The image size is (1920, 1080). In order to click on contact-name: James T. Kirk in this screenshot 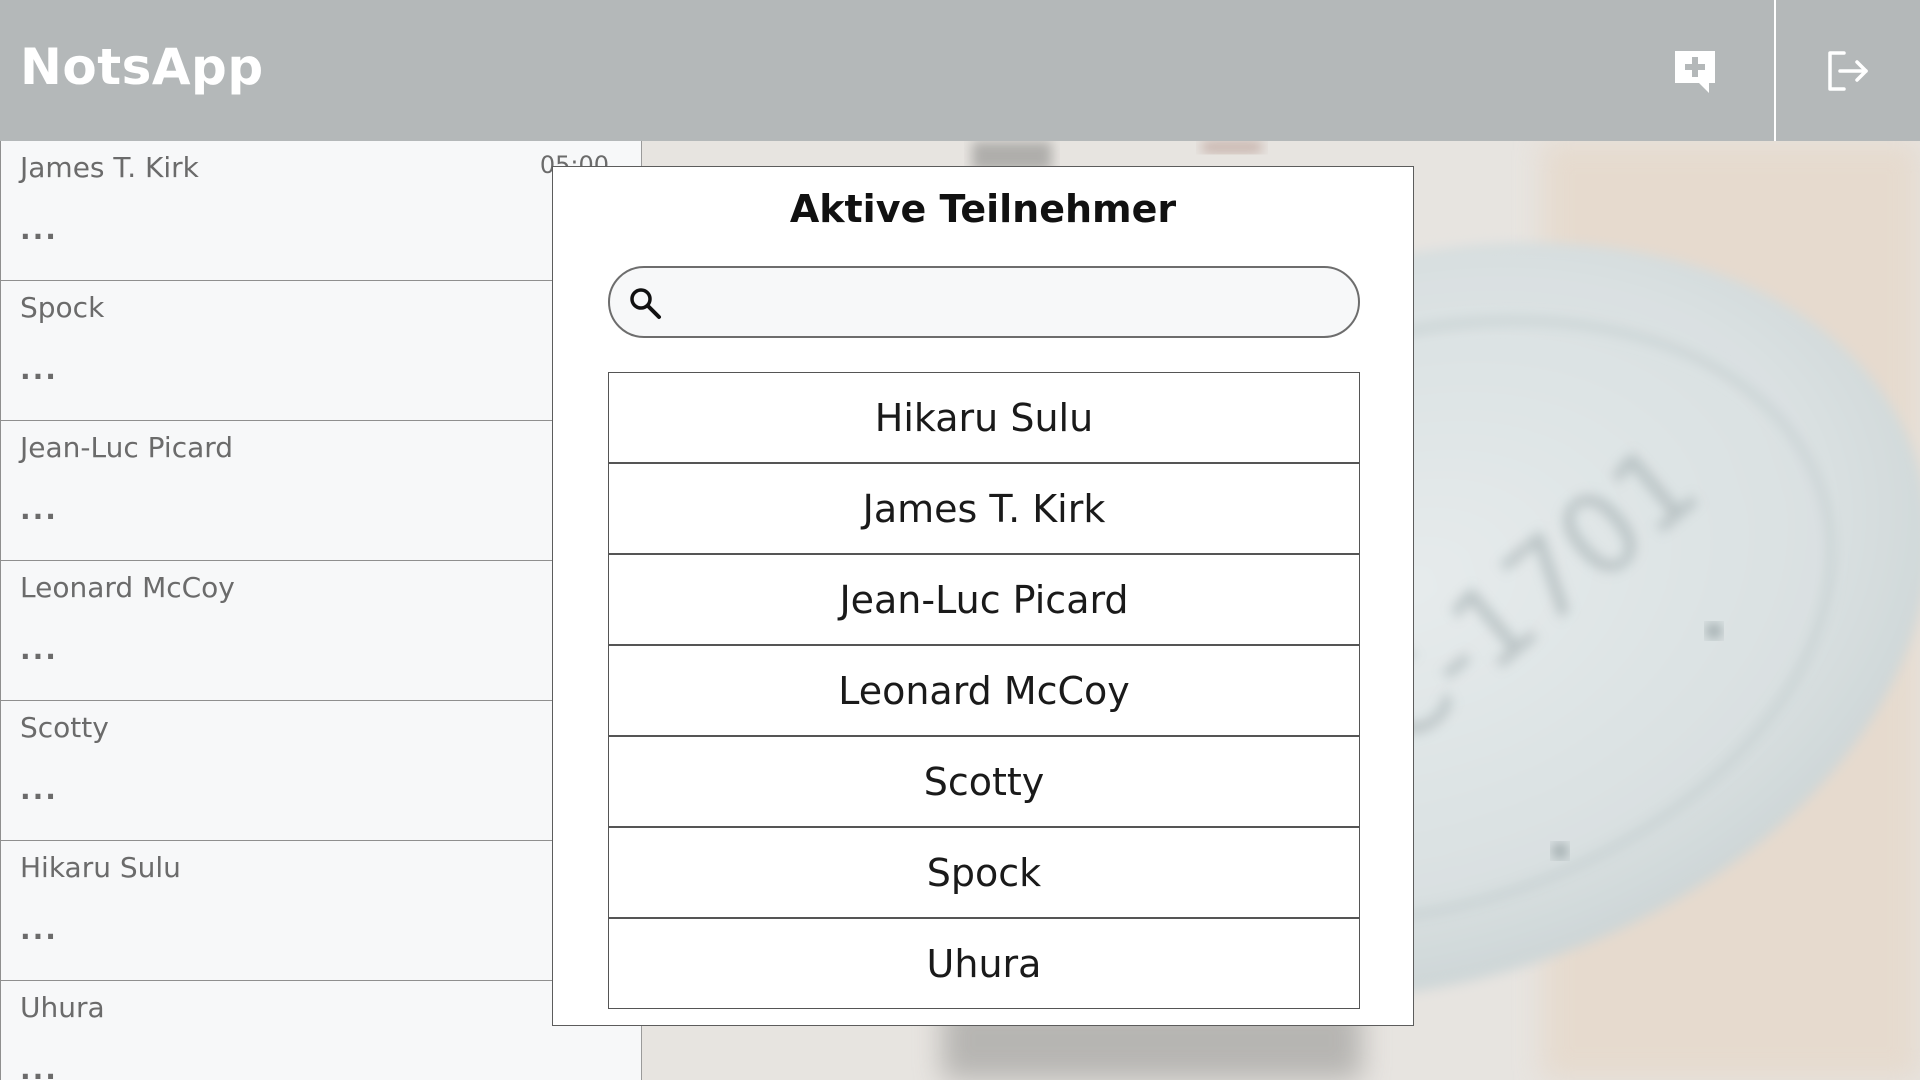, I will do `click(109, 167)`.